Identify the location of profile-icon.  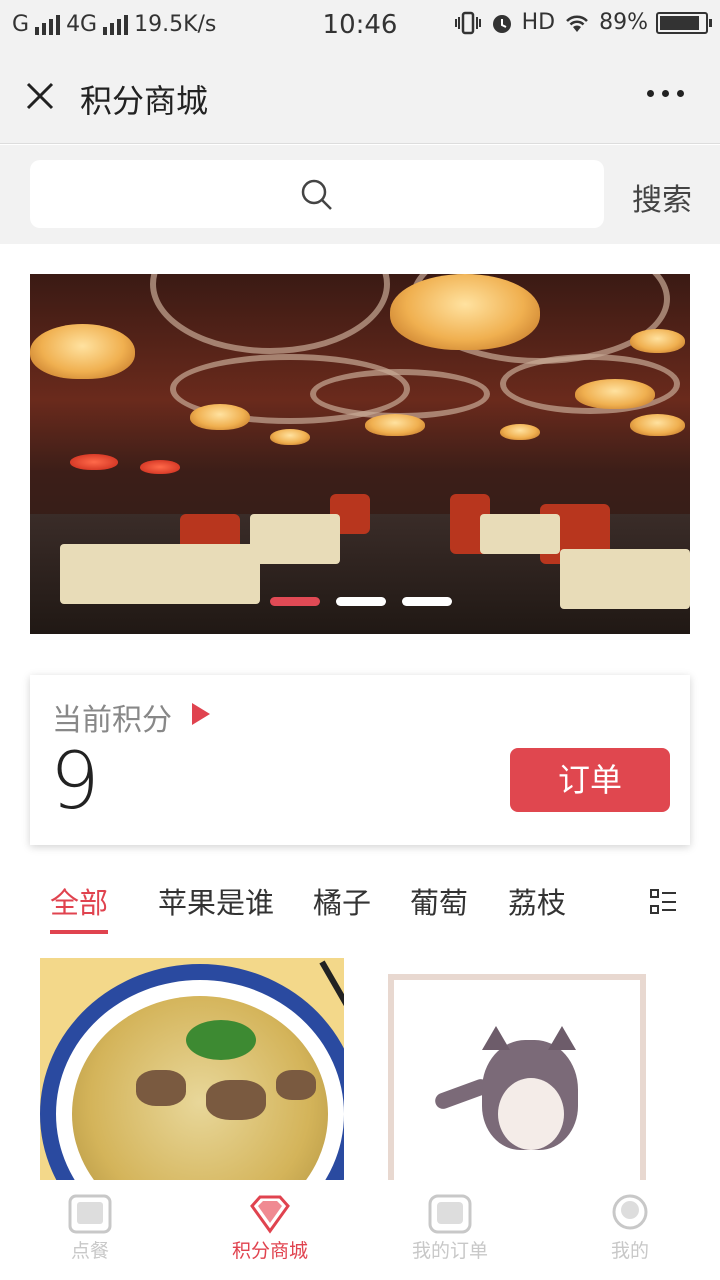
(630, 1212).